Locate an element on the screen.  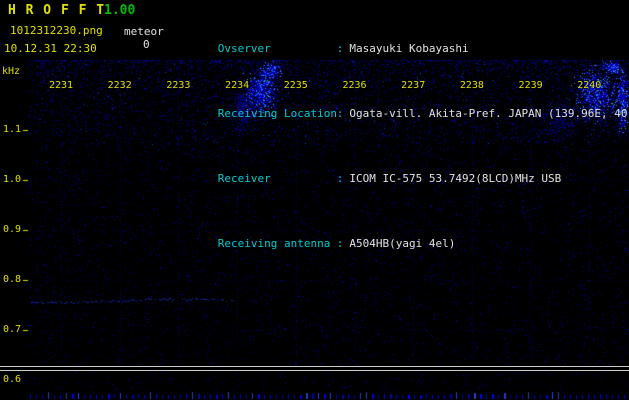
info-value: A504HB(yagi 4el) is located at coordinates (402, 243).